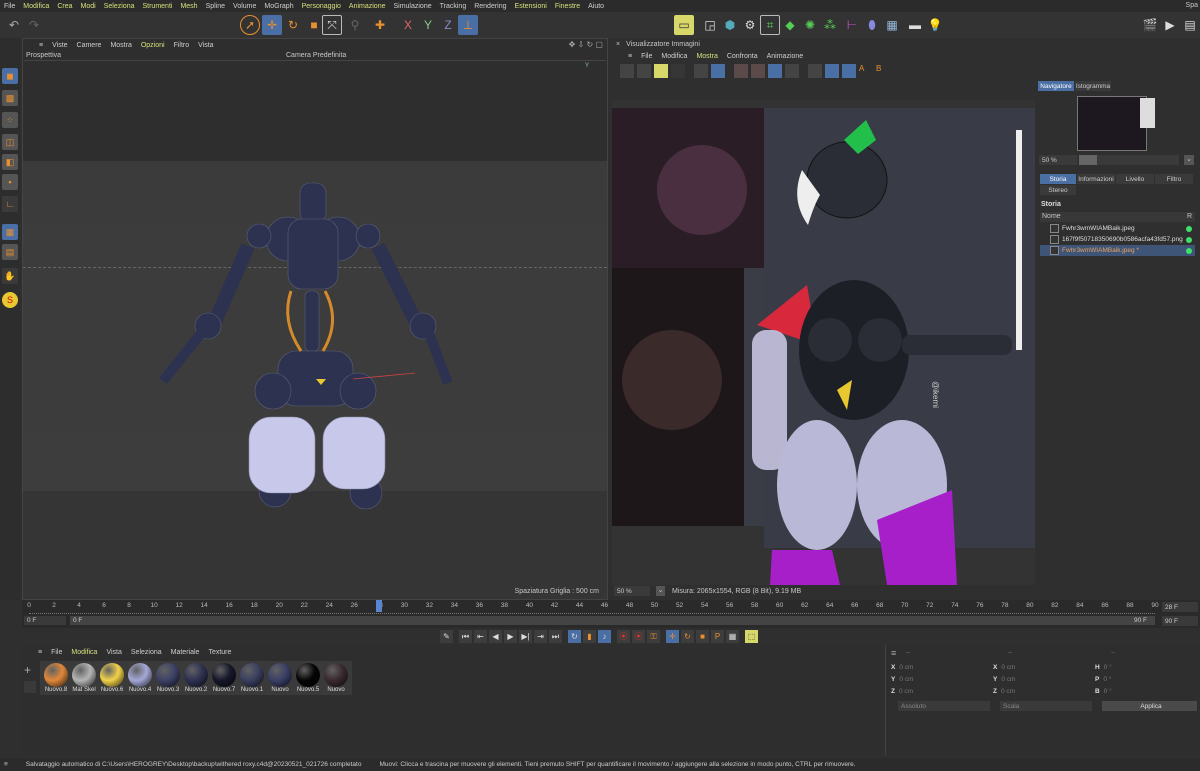 Image resolution: width=1200 pixels, height=771 pixels. What do you see at coordinates (915, 25) in the screenshot?
I see `camera-icon: ▬` at bounding box center [915, 25].